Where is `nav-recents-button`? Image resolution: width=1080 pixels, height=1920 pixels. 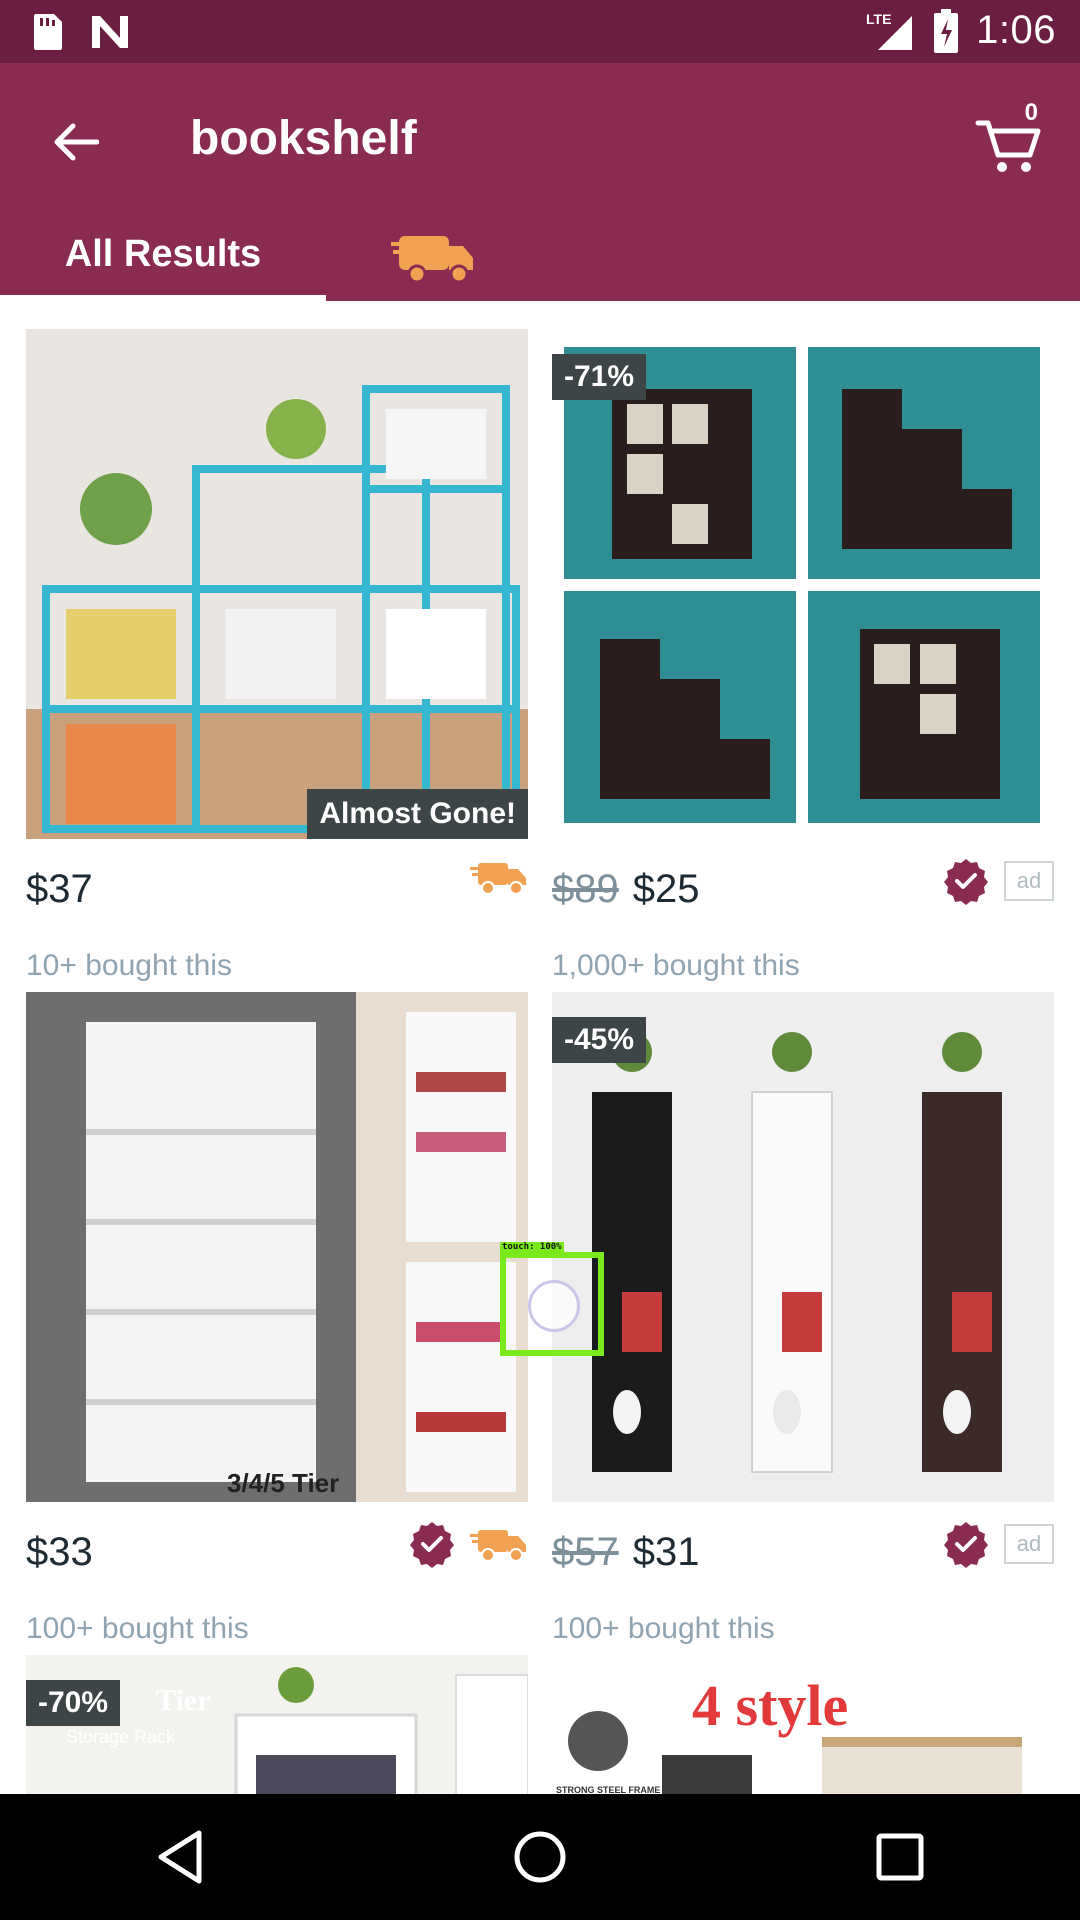 nav-recents-button is located at coordinates (900, 1857).